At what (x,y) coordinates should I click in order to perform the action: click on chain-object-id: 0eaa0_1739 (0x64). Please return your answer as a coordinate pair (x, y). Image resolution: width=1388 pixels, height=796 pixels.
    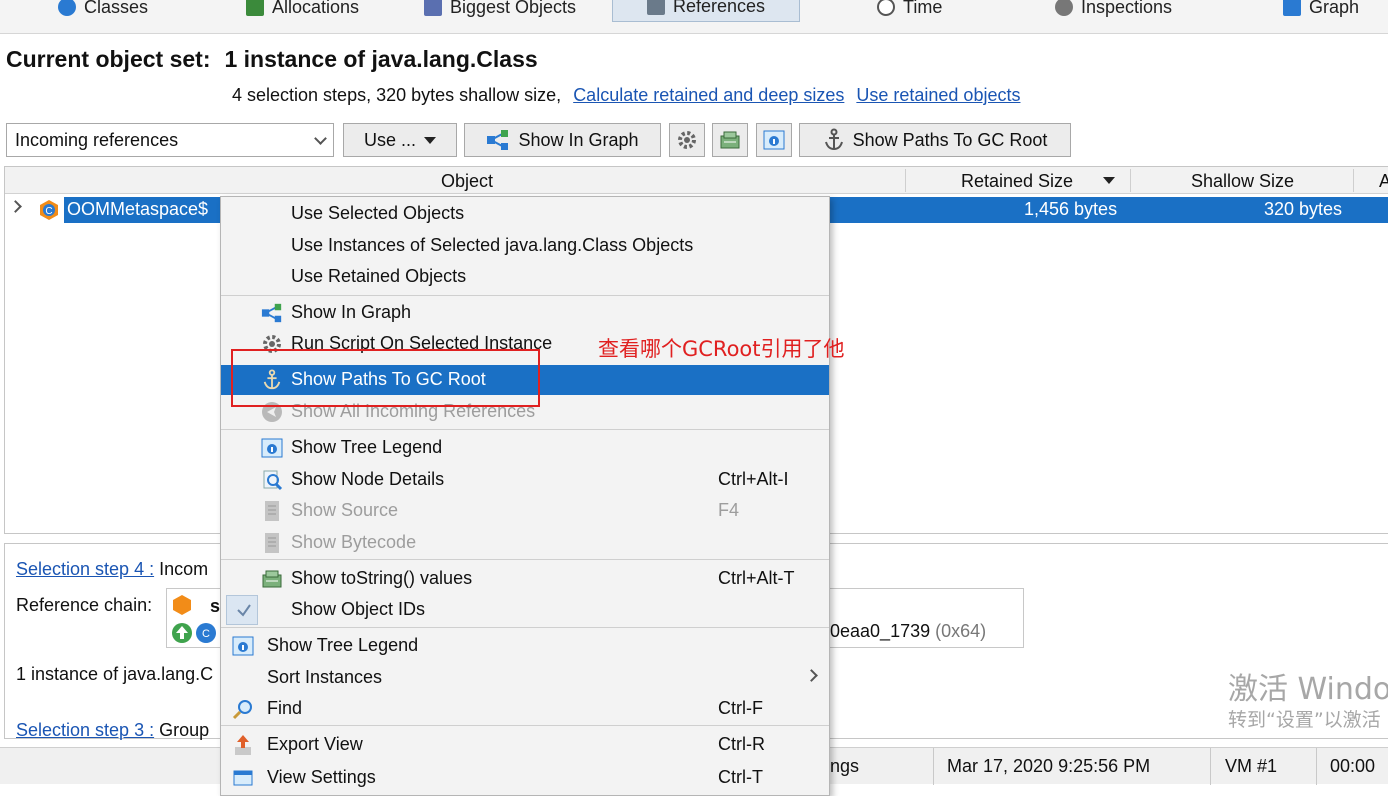
    Looking at the image, I should click on (908, 631).